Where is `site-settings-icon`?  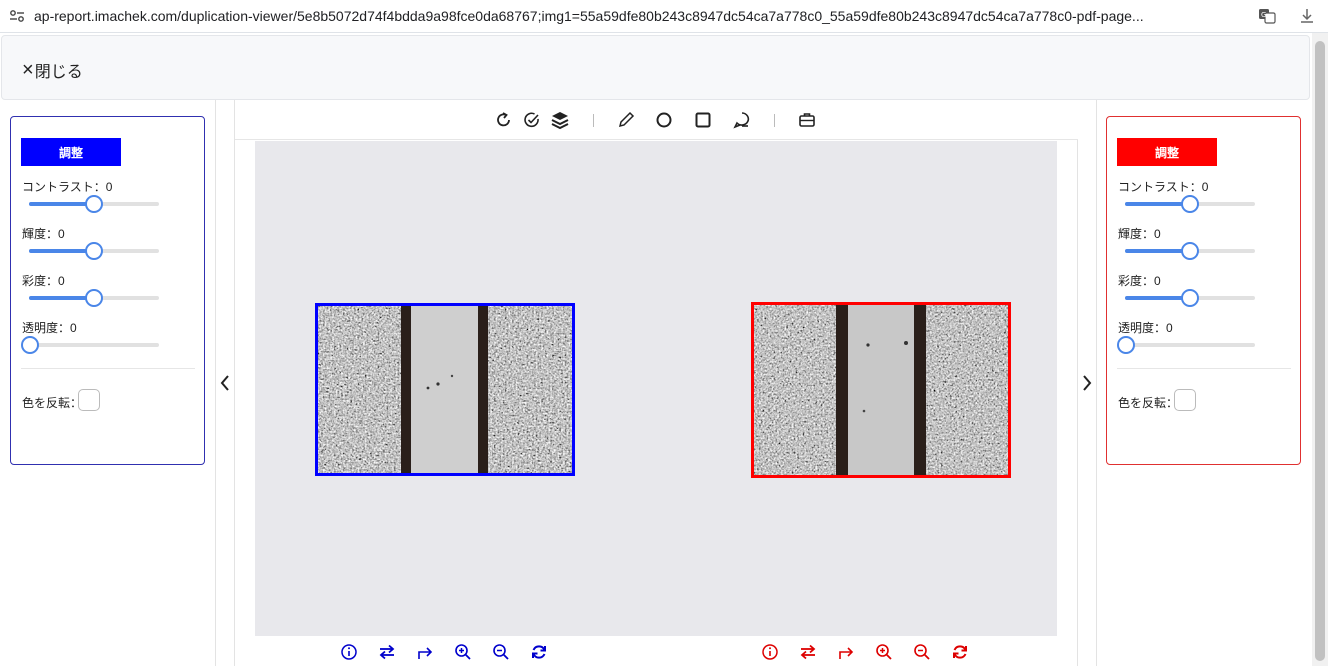
site-settings-icon is located at coordinates (17, 16).